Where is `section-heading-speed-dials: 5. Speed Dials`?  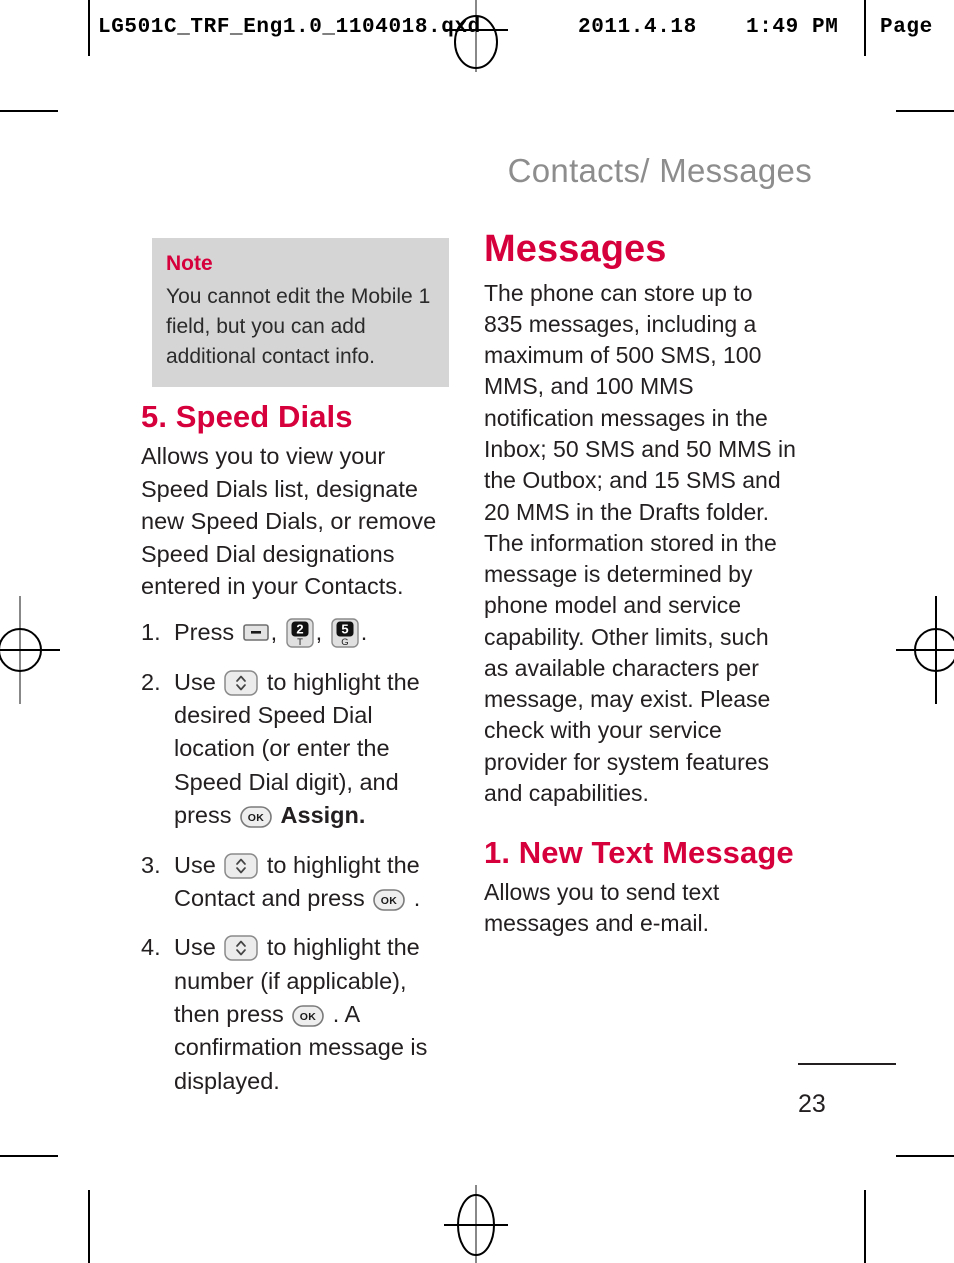
section-heading-speed-dials: 5. Speed Dials is located at coordinates (247, 416).